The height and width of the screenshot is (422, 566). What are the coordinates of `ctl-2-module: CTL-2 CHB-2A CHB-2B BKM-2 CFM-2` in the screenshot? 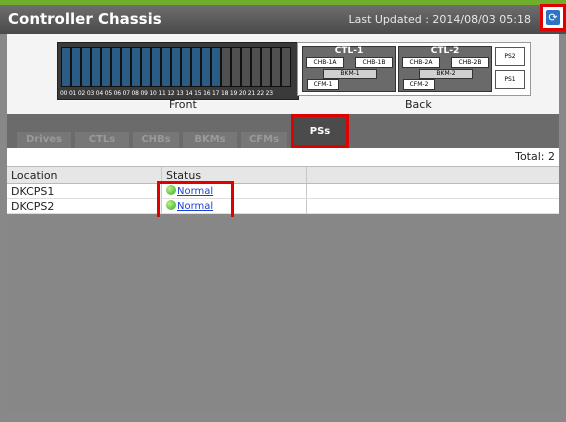 It's located at (445, 69).